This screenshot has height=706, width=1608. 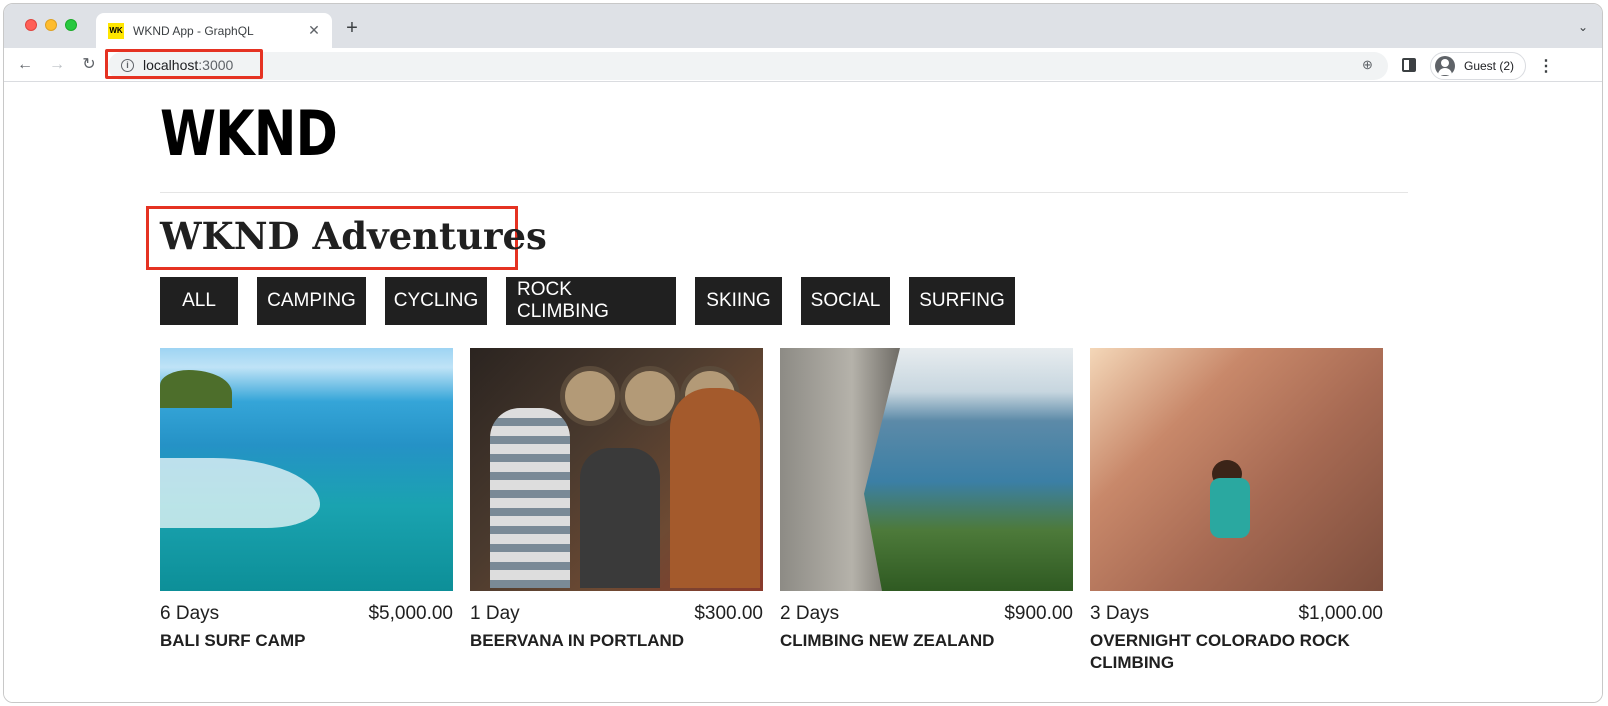 I want to click on card-title: BALI SURF CAMP, so click(x=306, y=641).